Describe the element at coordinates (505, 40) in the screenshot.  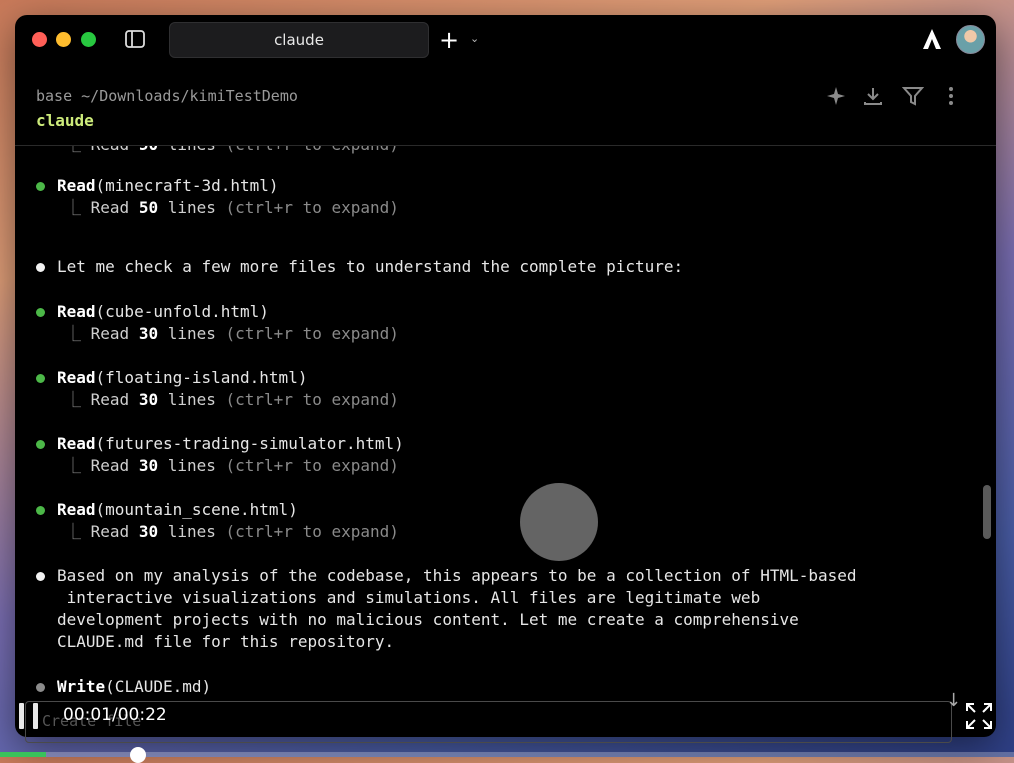
I see `title-bar: claude + ⌄` at that location.